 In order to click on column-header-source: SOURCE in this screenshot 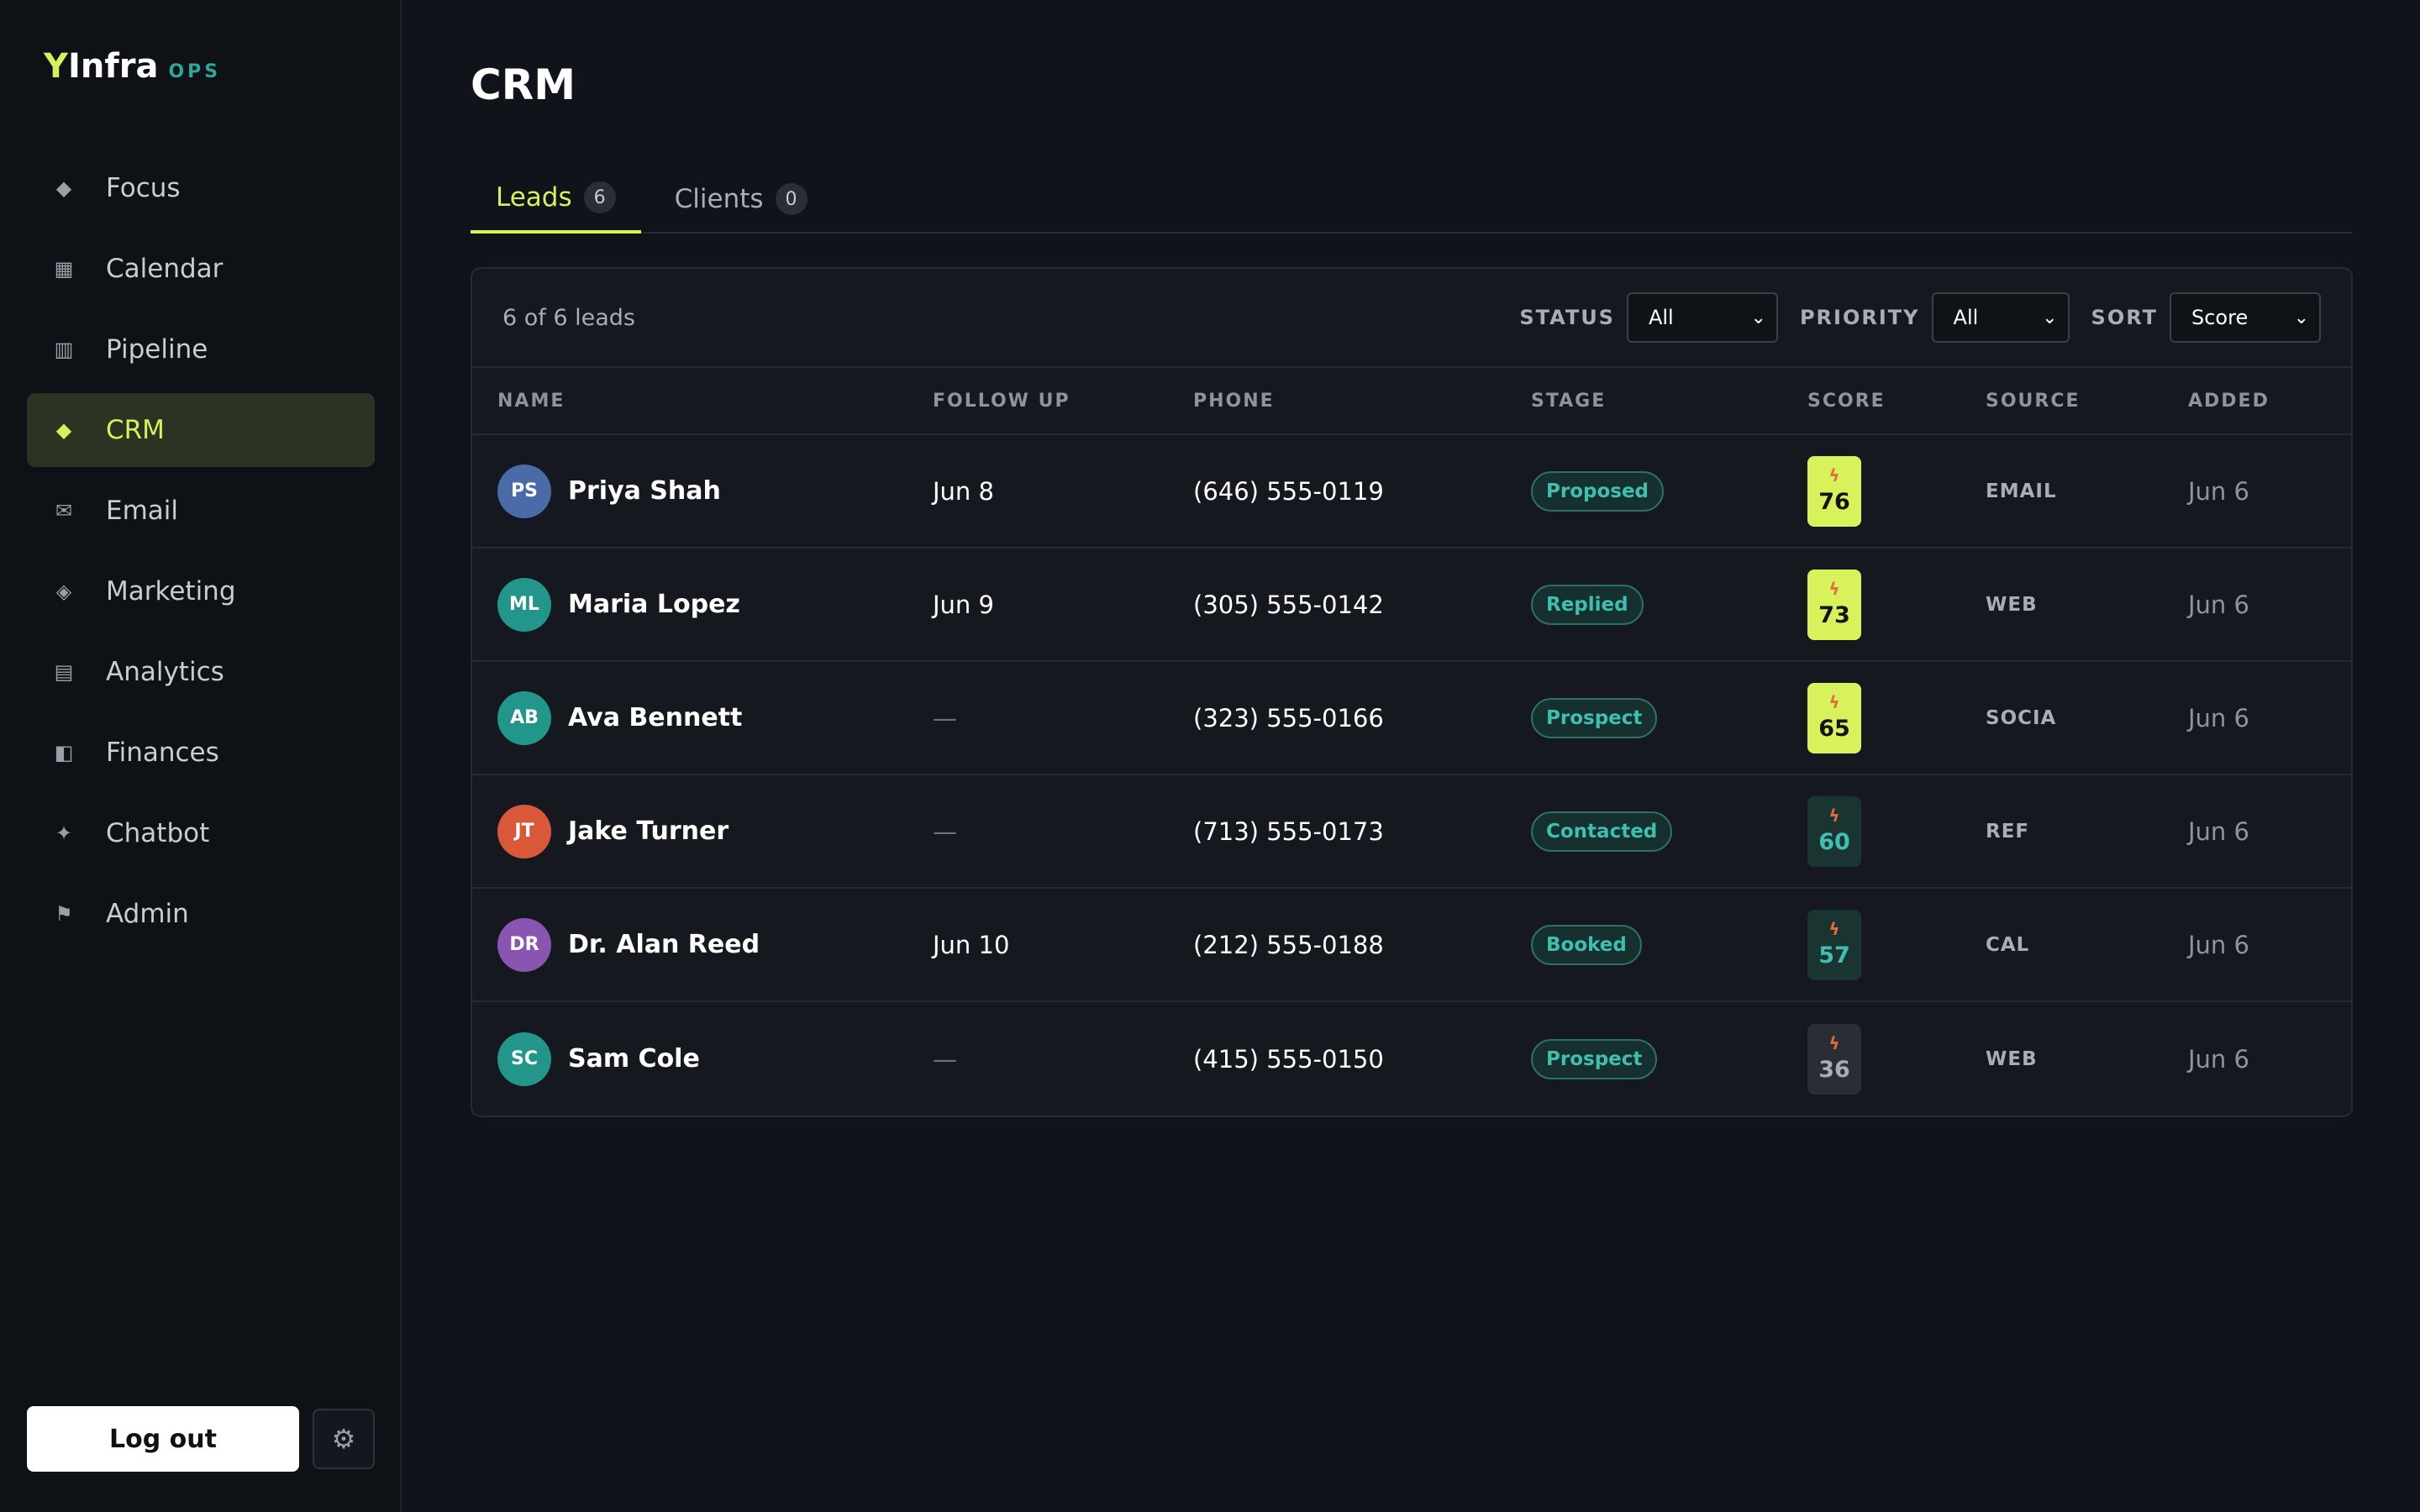, I will do `click(2087, 401)`.